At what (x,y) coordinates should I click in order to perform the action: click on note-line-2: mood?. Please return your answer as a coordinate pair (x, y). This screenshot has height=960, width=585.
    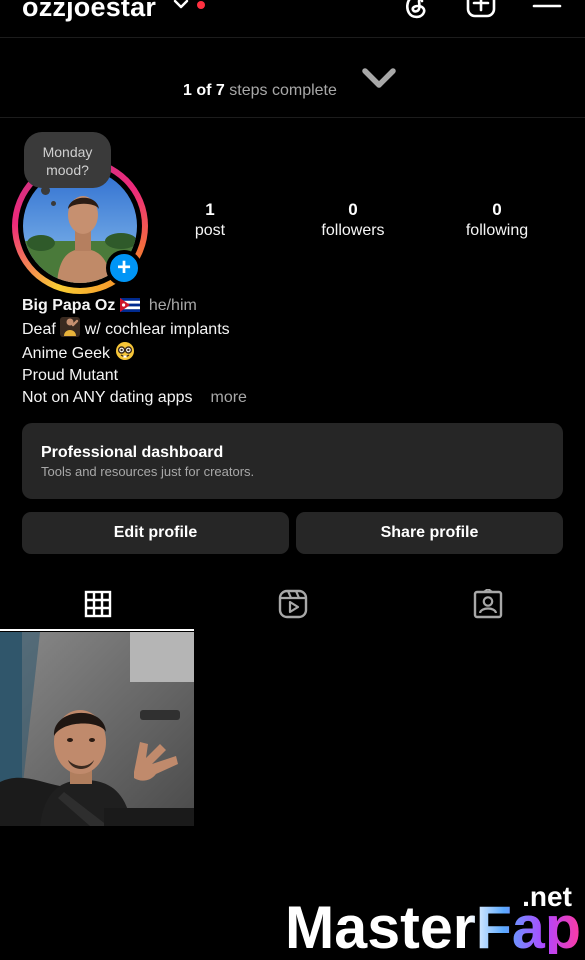
    Looking at the image, I should click on (67, 170).